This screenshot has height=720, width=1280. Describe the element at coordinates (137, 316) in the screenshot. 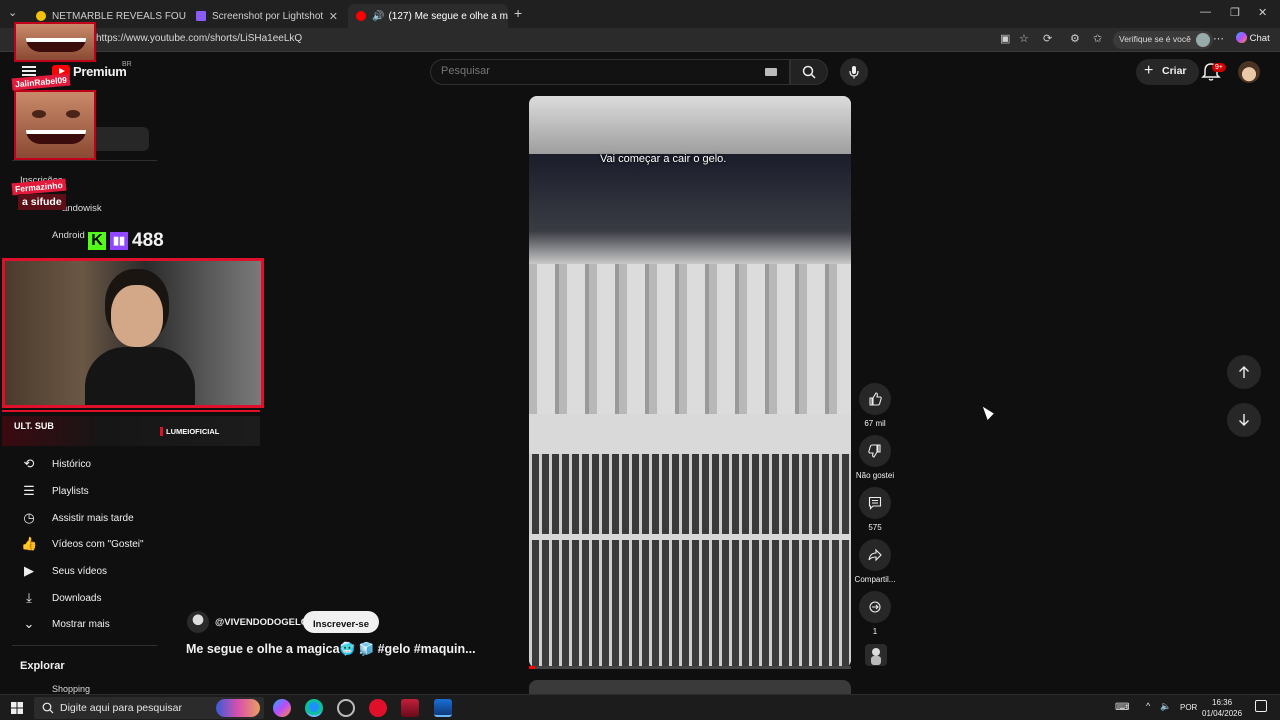

I see `streamer-head` at that location.